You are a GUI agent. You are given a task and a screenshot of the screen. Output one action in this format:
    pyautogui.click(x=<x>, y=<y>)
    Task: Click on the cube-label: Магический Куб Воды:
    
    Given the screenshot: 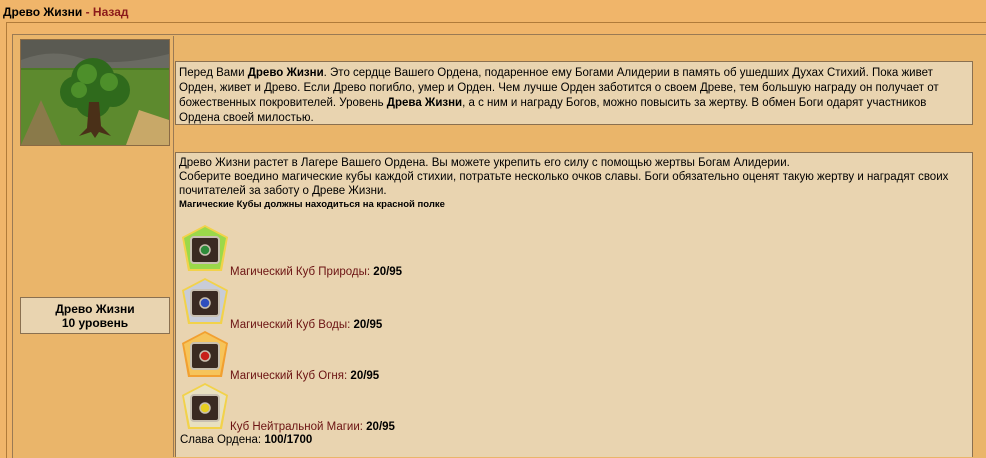 What is the action you would take?
    pyautogui.click(x=290, y=325)
    